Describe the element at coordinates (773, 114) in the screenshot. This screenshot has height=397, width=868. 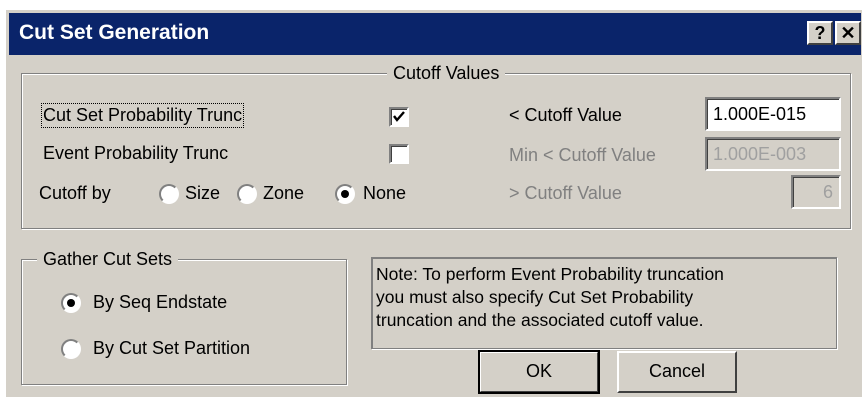
I see `less-cutoff-input: 1.000E-015` at that location.